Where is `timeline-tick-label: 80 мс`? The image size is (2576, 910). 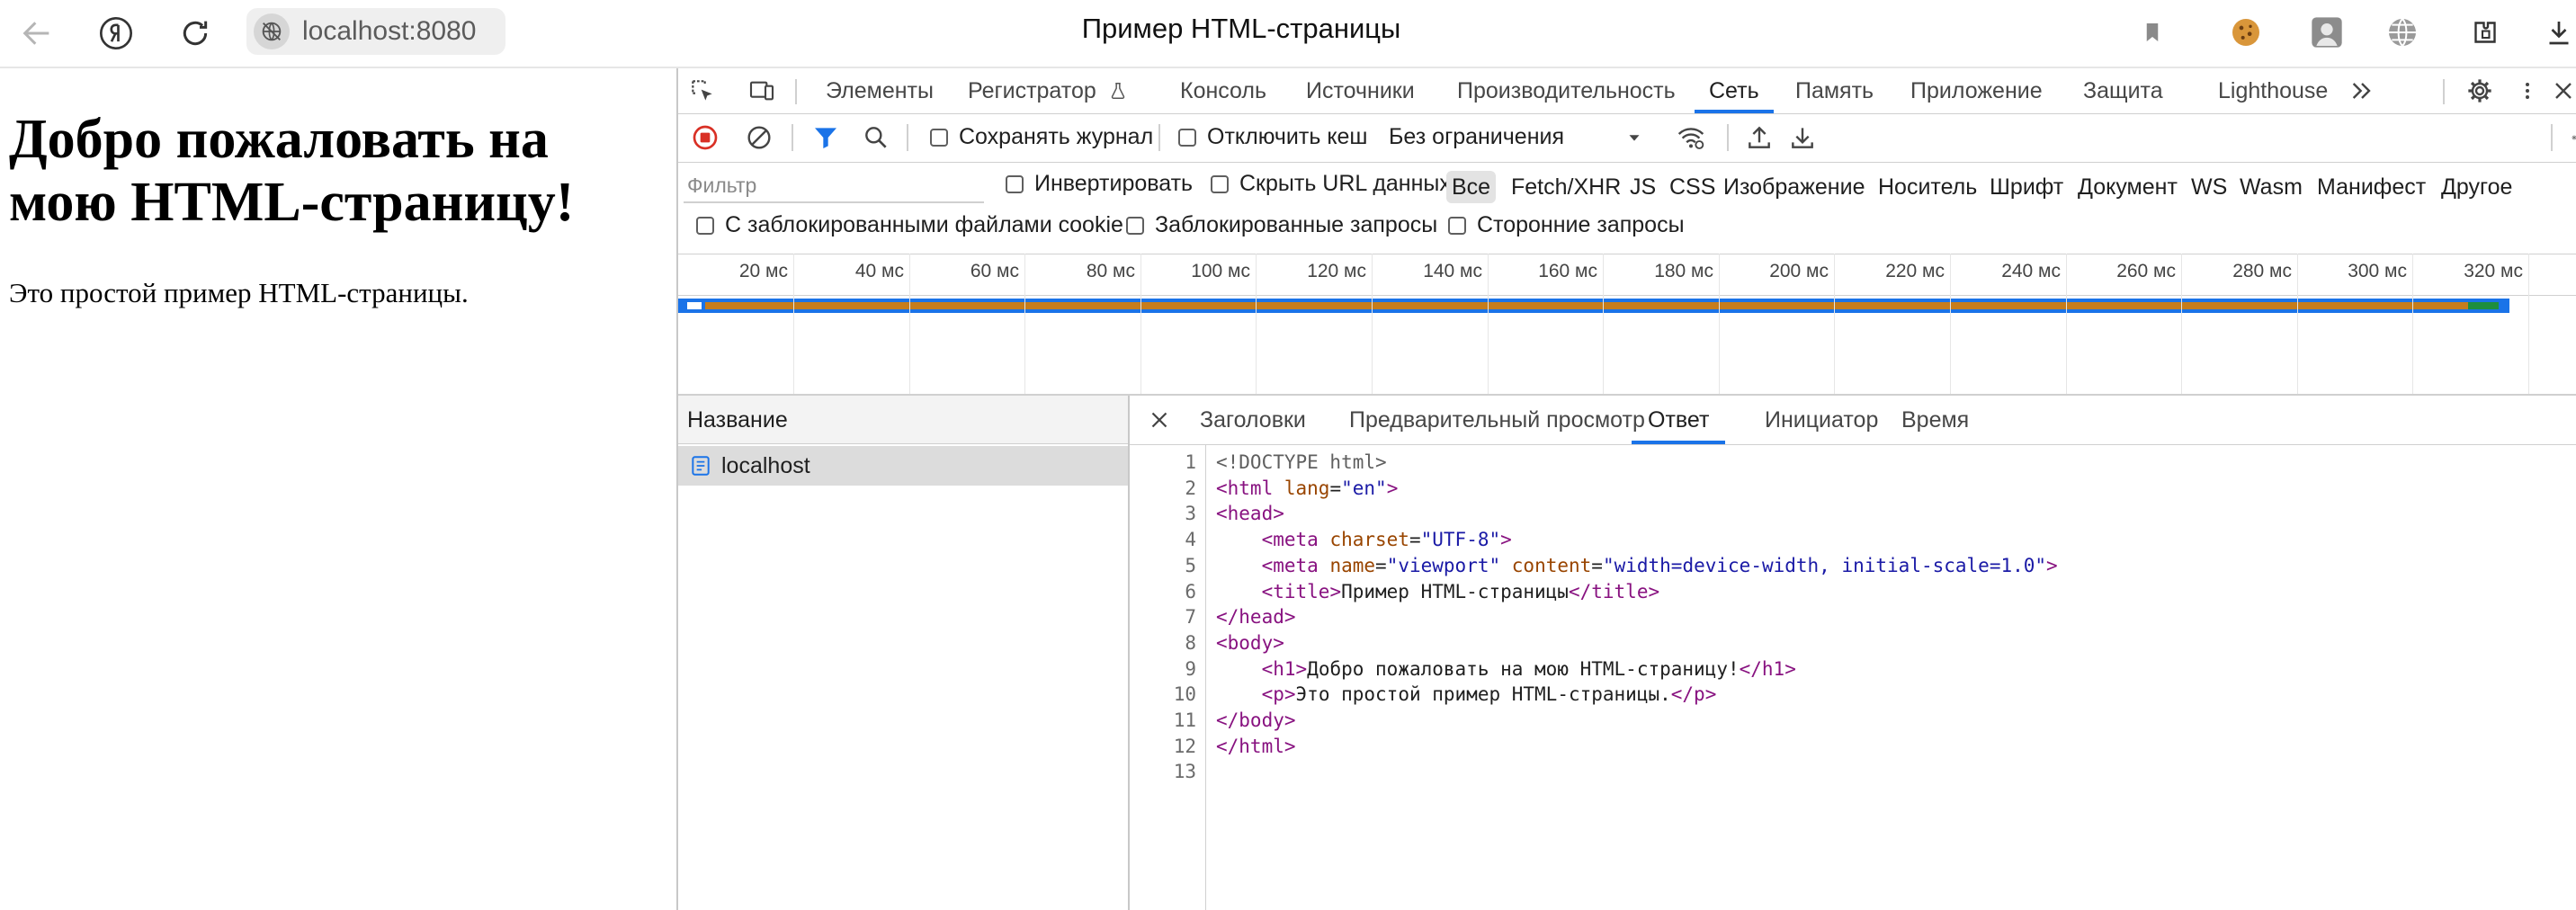 timeline-tick-label: 80 мс is located at coordinates (1110, 271).